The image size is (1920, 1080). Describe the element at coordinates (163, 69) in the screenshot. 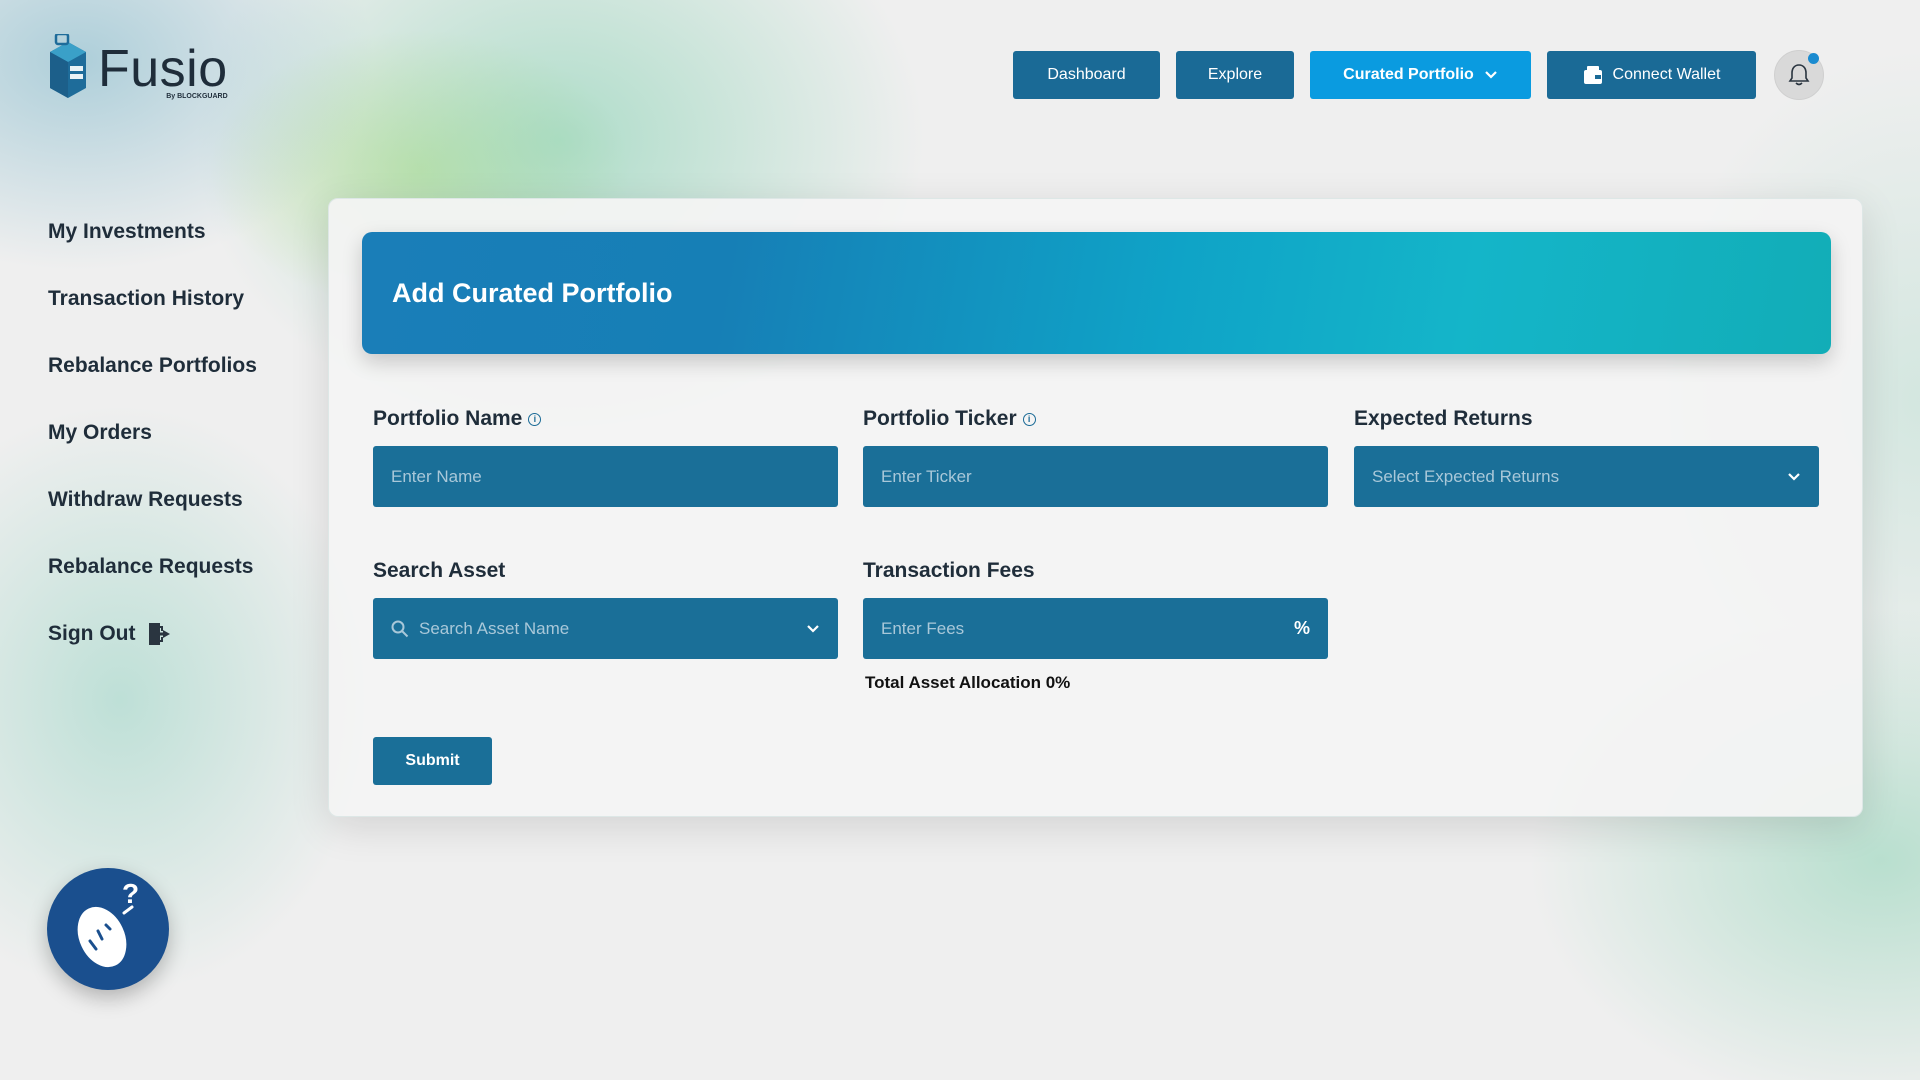

I see `brand-name: Fusio` at that location.